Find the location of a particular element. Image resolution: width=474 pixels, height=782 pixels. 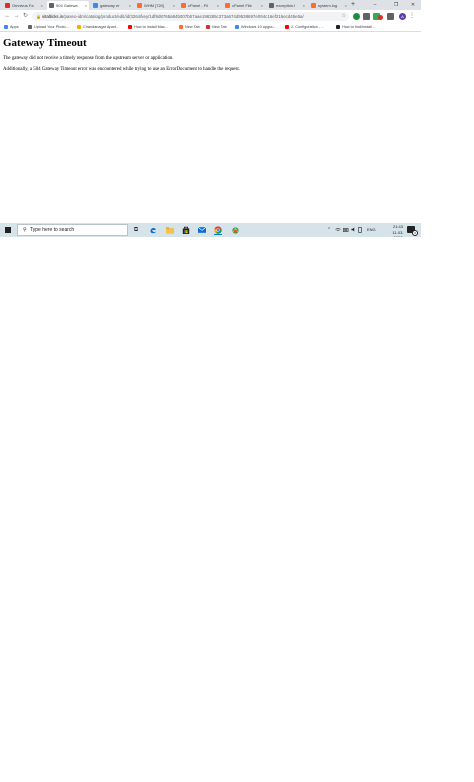

page-title: Gateway Timeout is located at coordinates (45, 43).